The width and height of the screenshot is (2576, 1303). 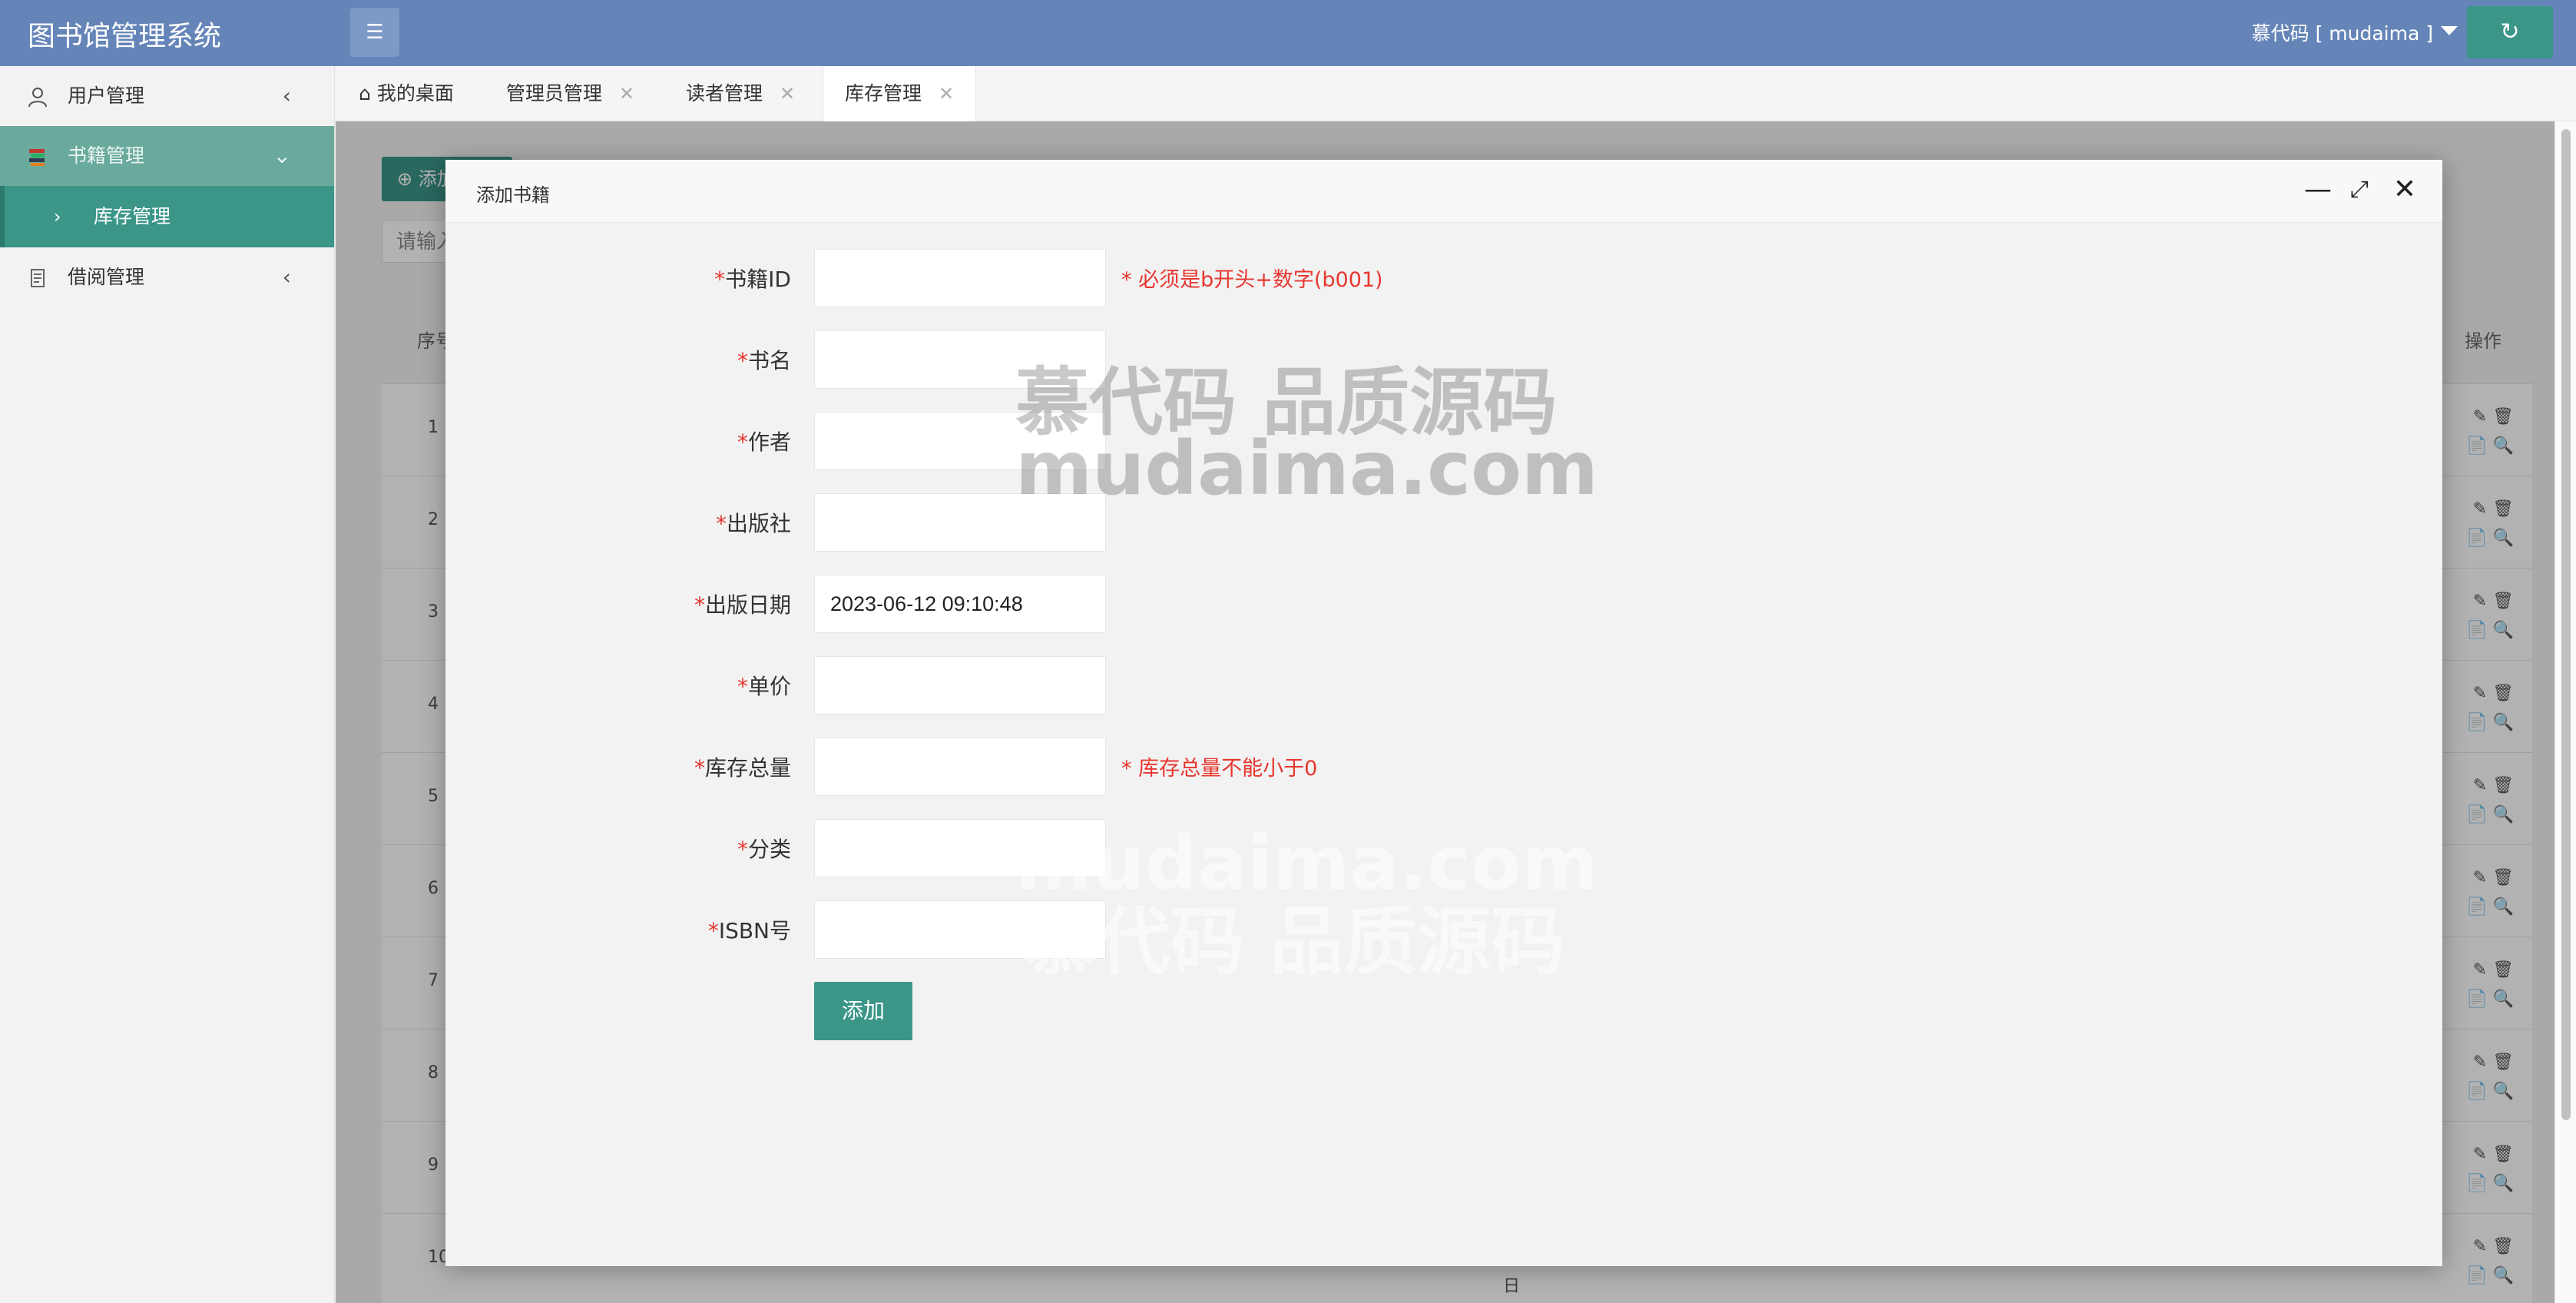 I want to click on user-name: 慕代码 [ mudaima ], so click(x=2342, y=33).